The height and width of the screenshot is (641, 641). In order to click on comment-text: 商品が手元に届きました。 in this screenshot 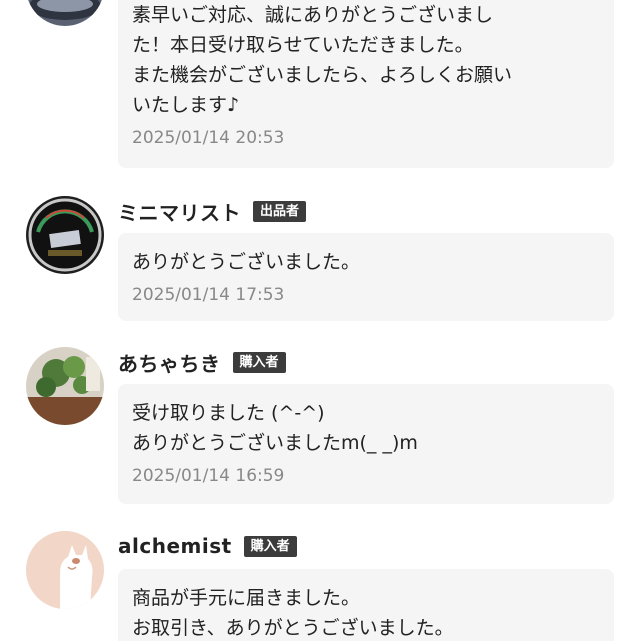, I will do `click(246, 598)`.